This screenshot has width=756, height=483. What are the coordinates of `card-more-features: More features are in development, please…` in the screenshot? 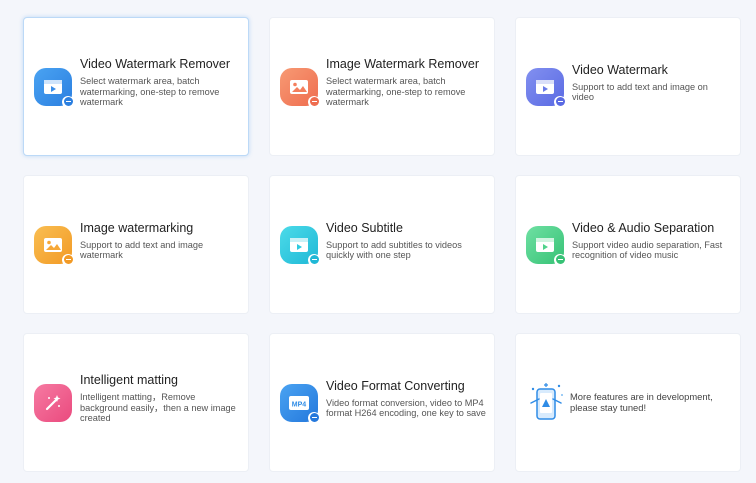 It's located at (628, 402).